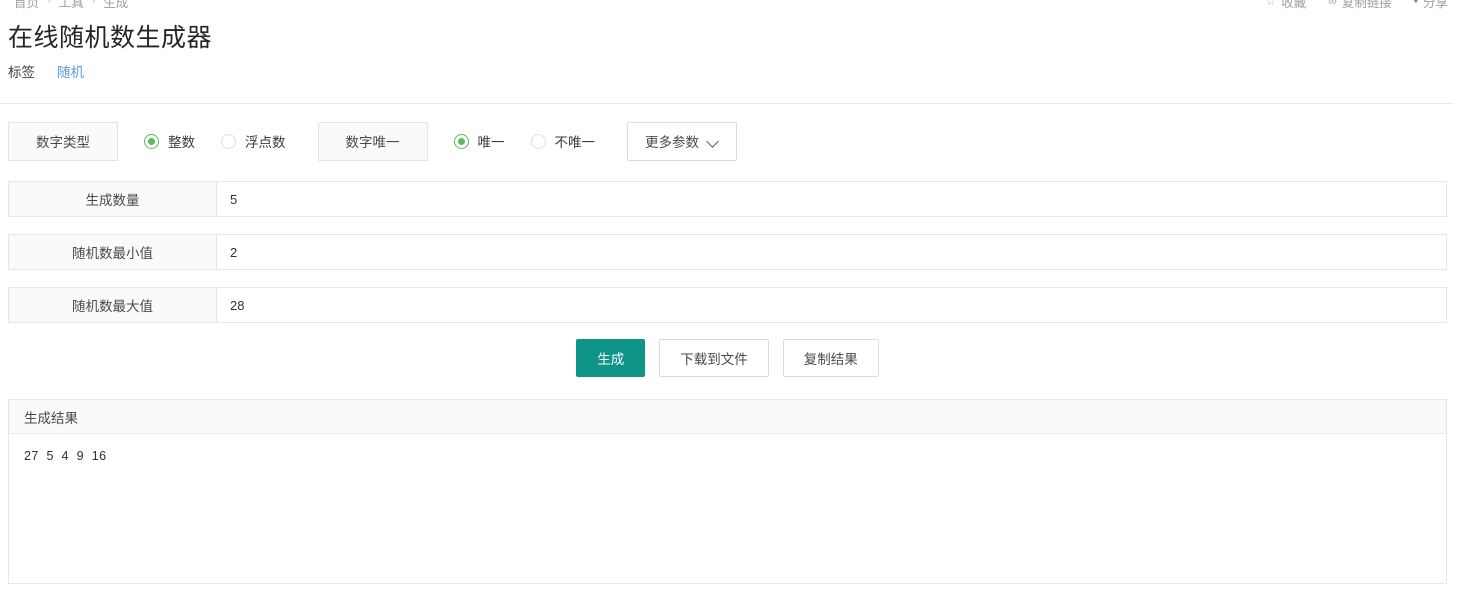 This screenshot has width=1462, height=613. Describe the element at coordinates (110, 38) in the screenshot. I see `page-title: 在线随机数生成器` at that location.